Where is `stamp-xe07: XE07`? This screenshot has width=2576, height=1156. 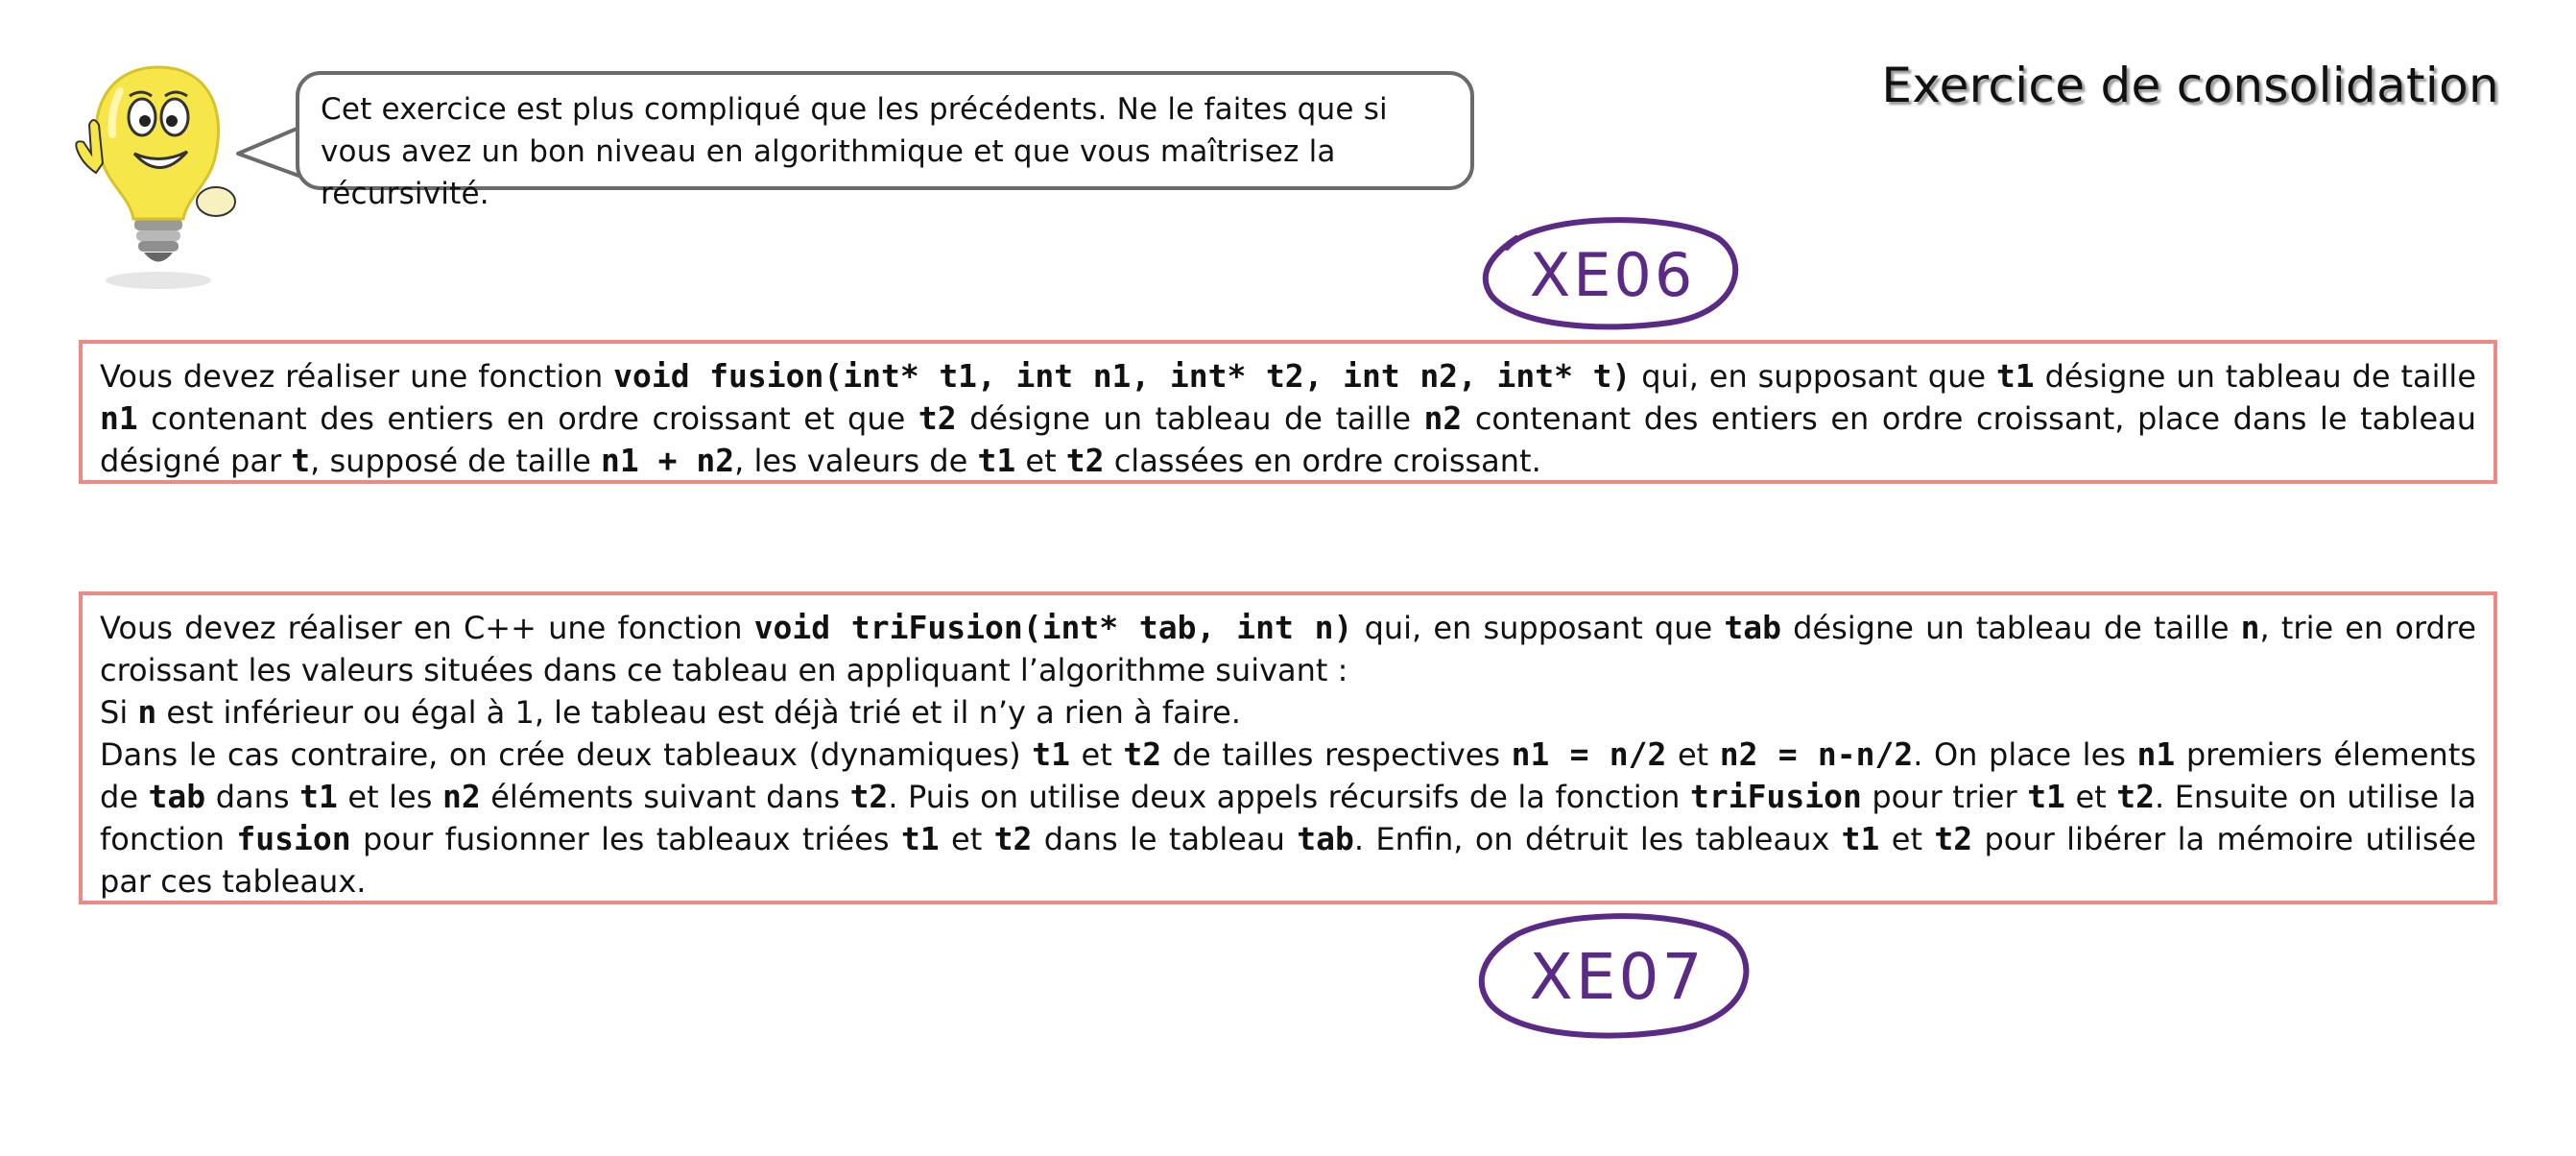
stamp-xe07: XE07 is located at coordinates (1617, 975).